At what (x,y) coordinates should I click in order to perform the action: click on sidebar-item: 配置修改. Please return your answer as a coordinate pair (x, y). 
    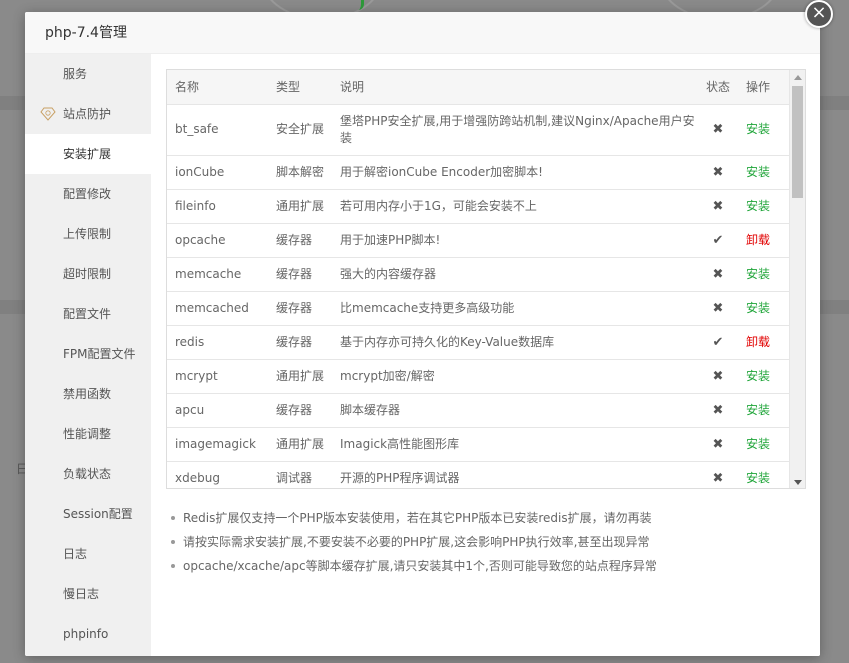
    Looking at the image, I should click on (88, 194).